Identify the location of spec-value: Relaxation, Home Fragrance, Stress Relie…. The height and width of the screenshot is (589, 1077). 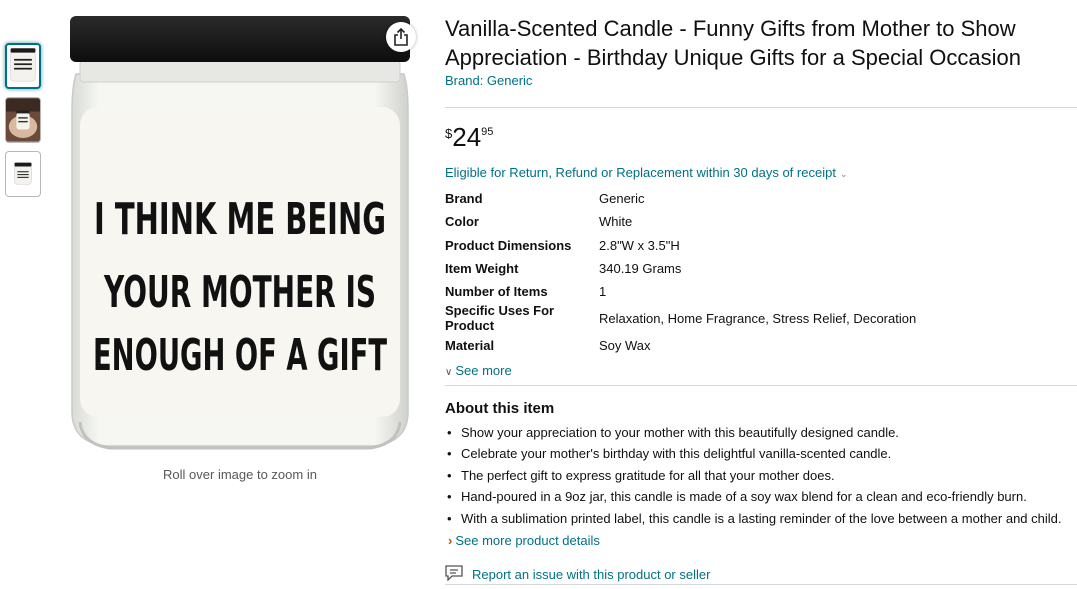
(758, 318).